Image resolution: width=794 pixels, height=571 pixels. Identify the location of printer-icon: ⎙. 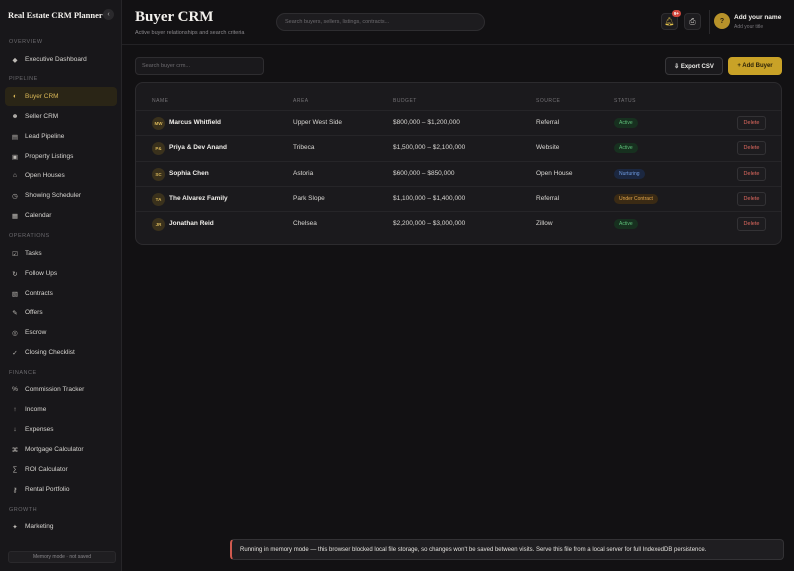
(692, 21).